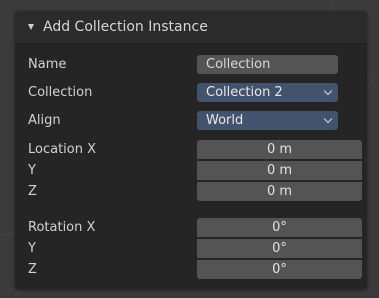  Describe the element at coordinates (191, 171) in the screenshot. I see `location-y-row: Y 0 m` at that location.